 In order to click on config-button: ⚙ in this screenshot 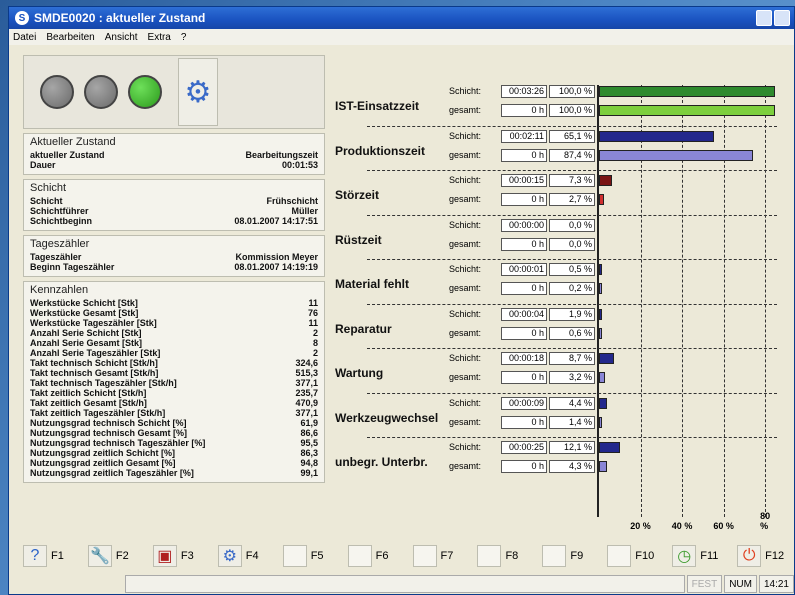, I will do `click(198, 92)`.